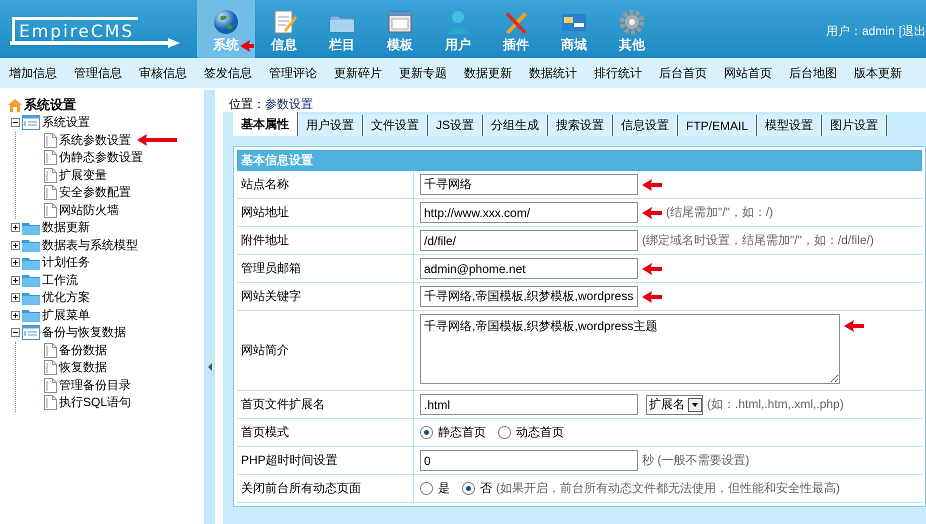  Describe the element at coordinates (227, 73) in the screenshot. I see `submenu-link: 签发信息` at that location.